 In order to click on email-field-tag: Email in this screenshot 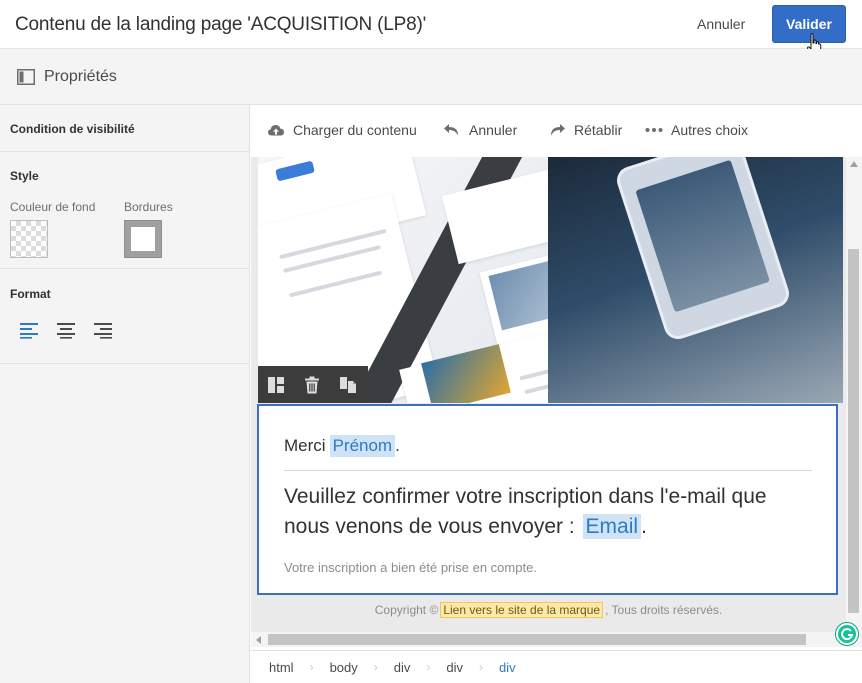, I will do `click(612, 526)`.